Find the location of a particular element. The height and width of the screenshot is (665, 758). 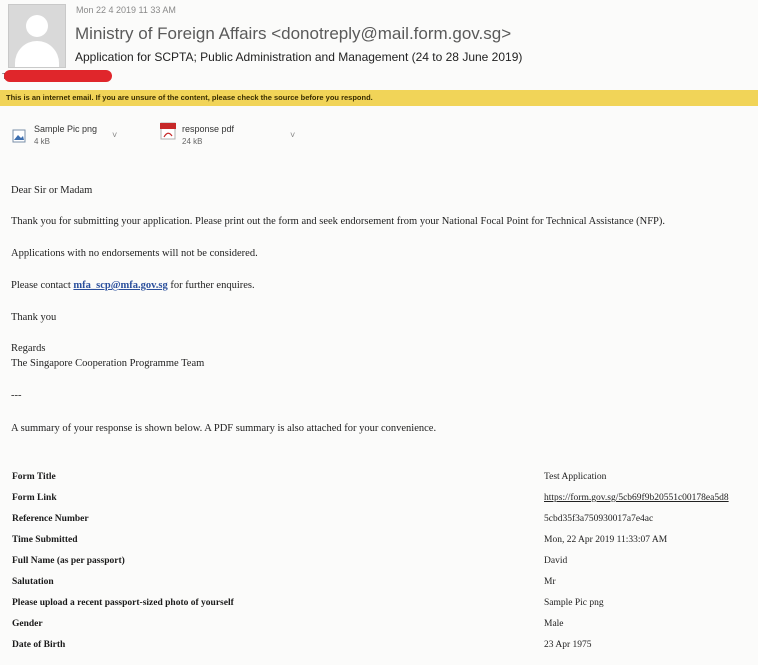

table-row: Gender Male is located at coordinates (382, 627).